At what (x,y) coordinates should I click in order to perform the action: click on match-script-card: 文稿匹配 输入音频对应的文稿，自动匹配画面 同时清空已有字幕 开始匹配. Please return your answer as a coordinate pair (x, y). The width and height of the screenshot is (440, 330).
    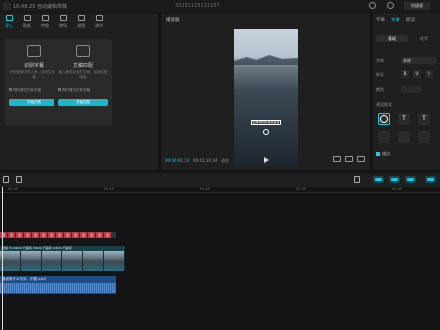
    Looking at the image, I should click on (83, 82).